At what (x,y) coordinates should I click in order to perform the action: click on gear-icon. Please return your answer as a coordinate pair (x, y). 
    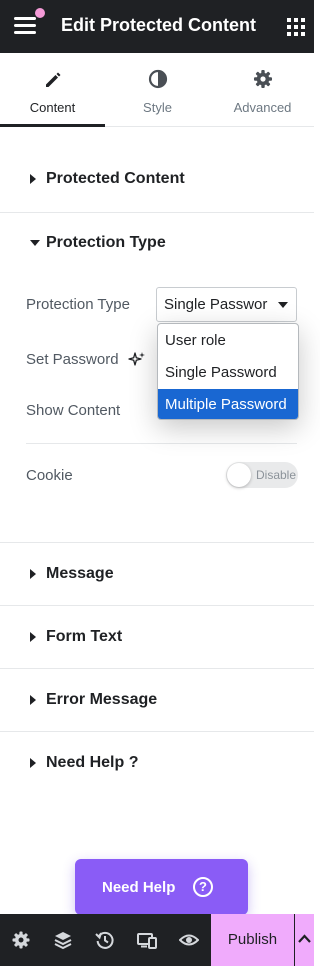
    Looking at the image, I should click on (262, 79).